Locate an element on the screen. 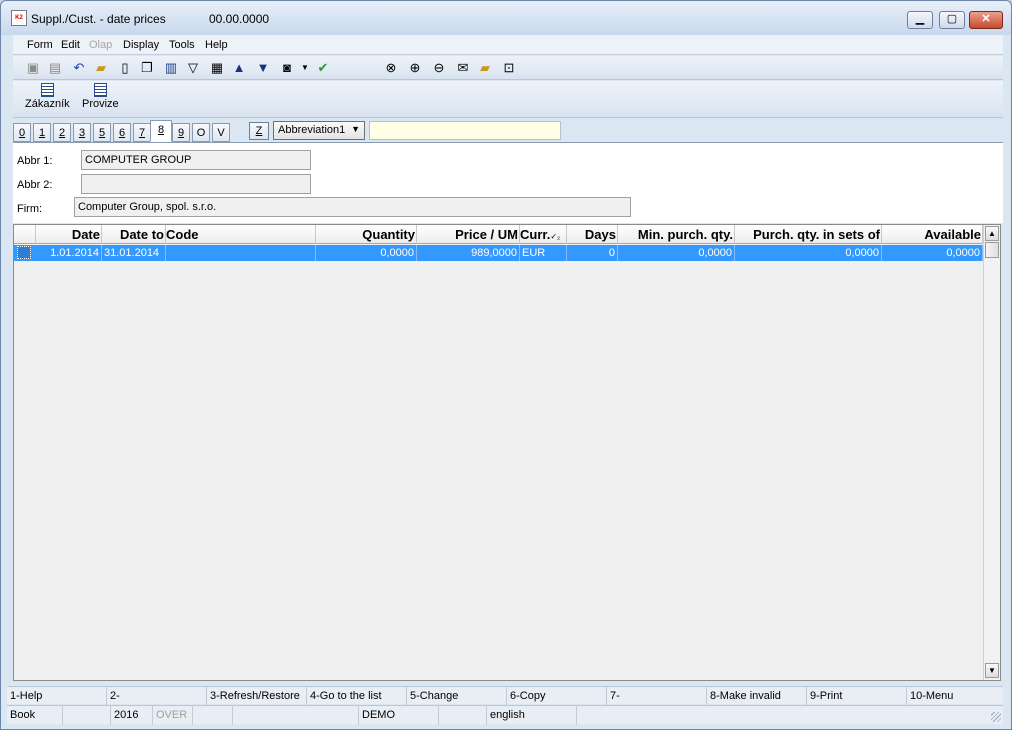 The height and width of the screenshot is (730, 1012). z-button: Z is located at coordinates (259, 131).